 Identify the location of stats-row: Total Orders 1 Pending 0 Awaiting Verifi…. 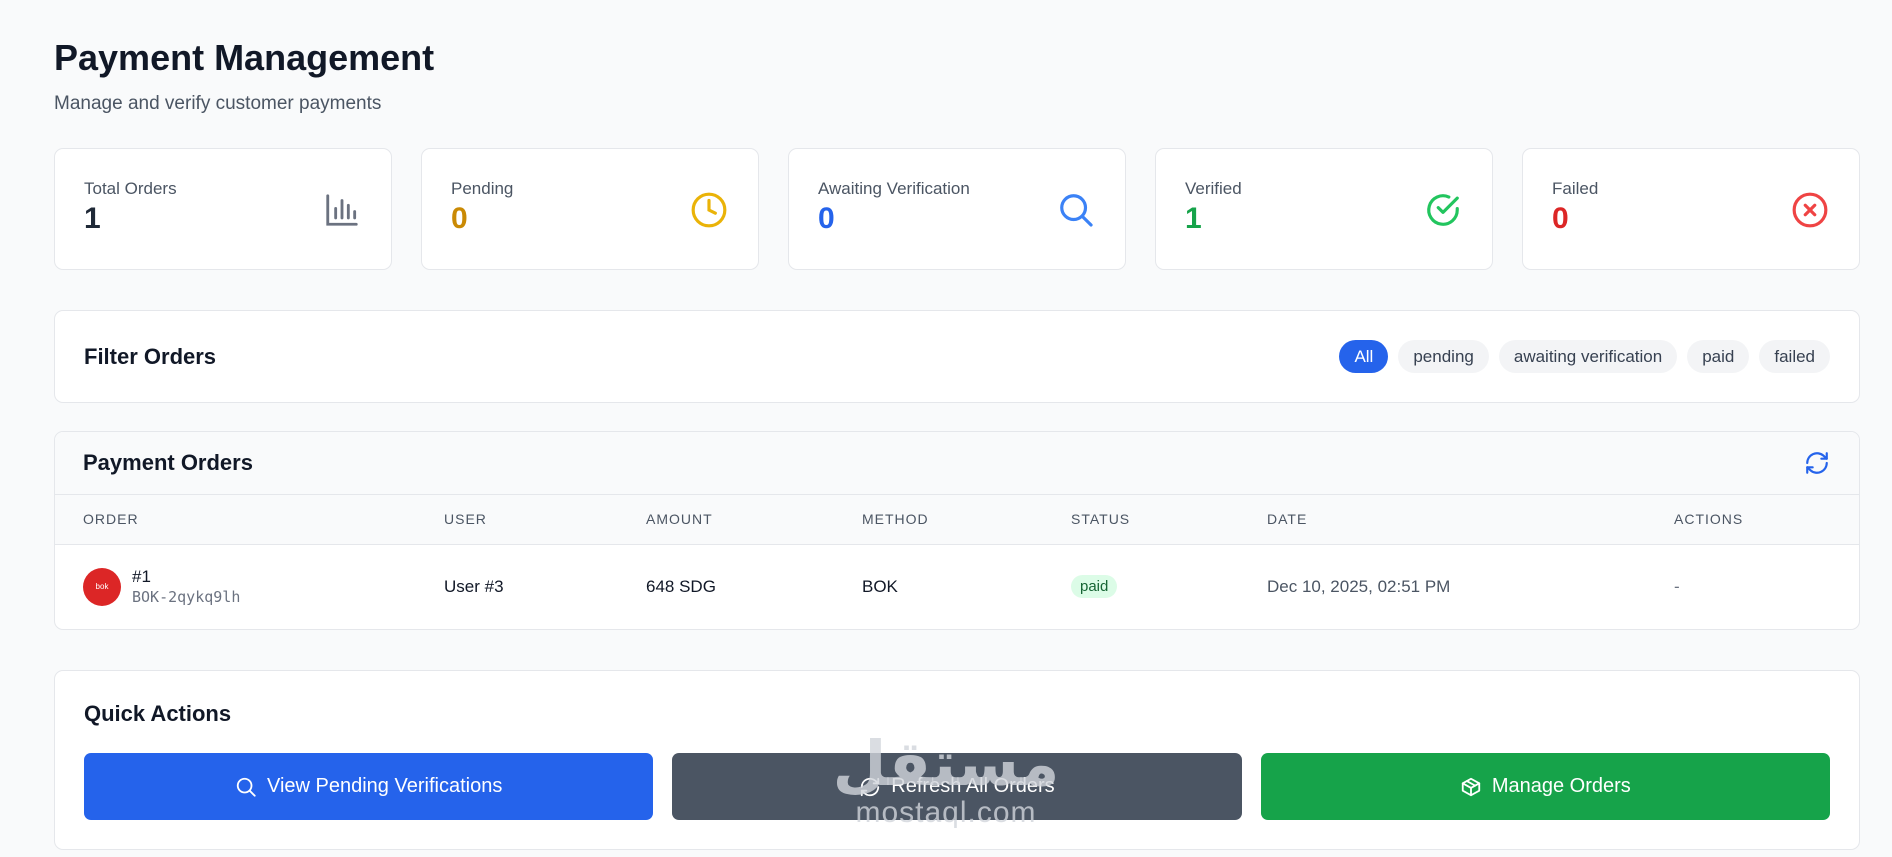
(957, 209).